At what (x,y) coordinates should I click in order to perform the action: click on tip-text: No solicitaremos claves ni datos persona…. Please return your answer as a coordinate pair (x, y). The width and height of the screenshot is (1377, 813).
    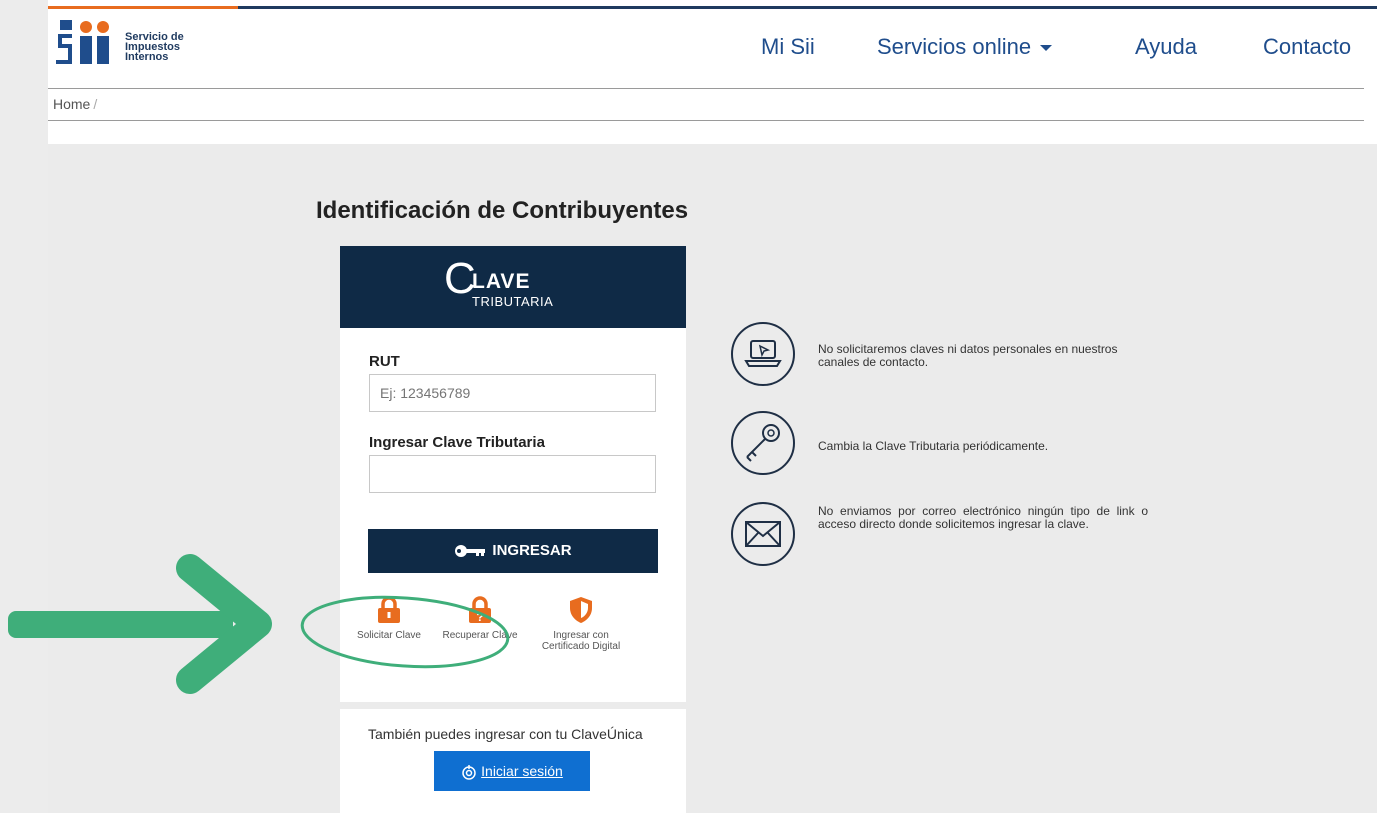
    Looking at the image, I should click on (968, 355).